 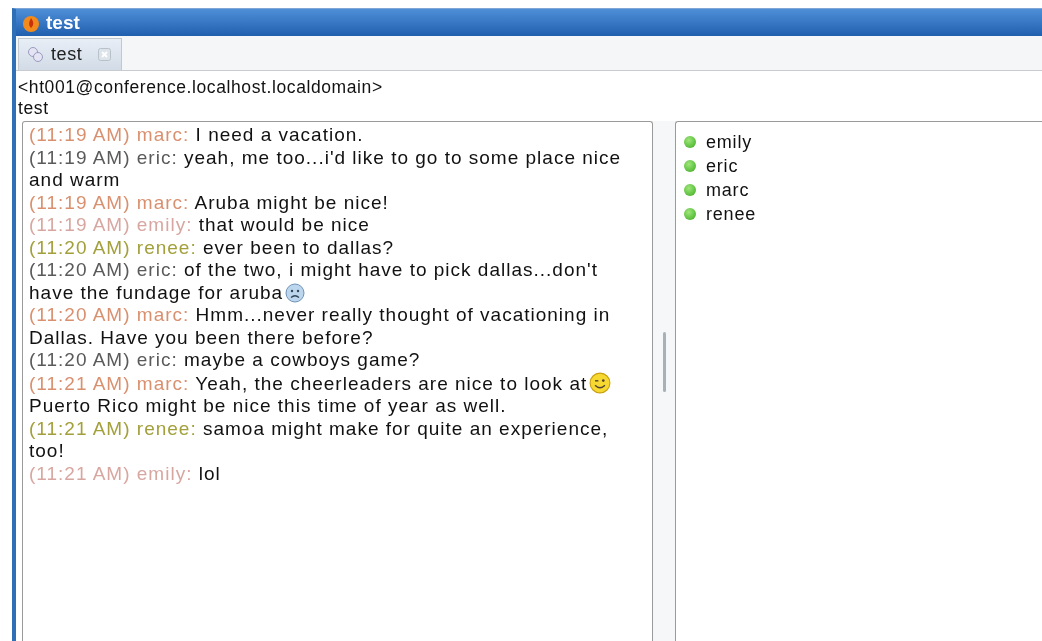 I want to click on chat-message: (11:20 AM) renee: ever been to dallas?, so click(x=212, y=247).